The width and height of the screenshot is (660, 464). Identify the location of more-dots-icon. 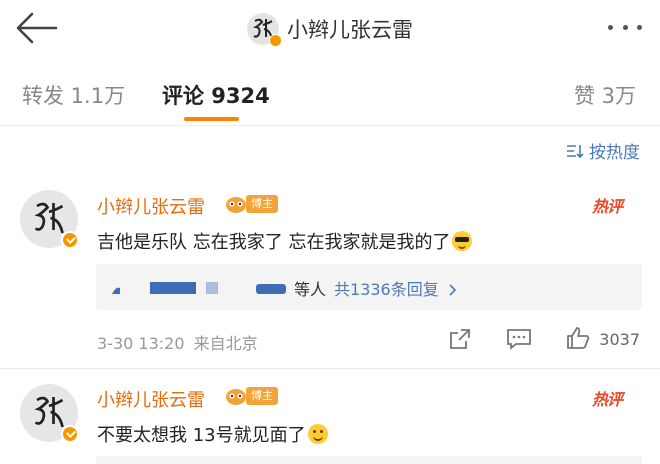
(625, 27).